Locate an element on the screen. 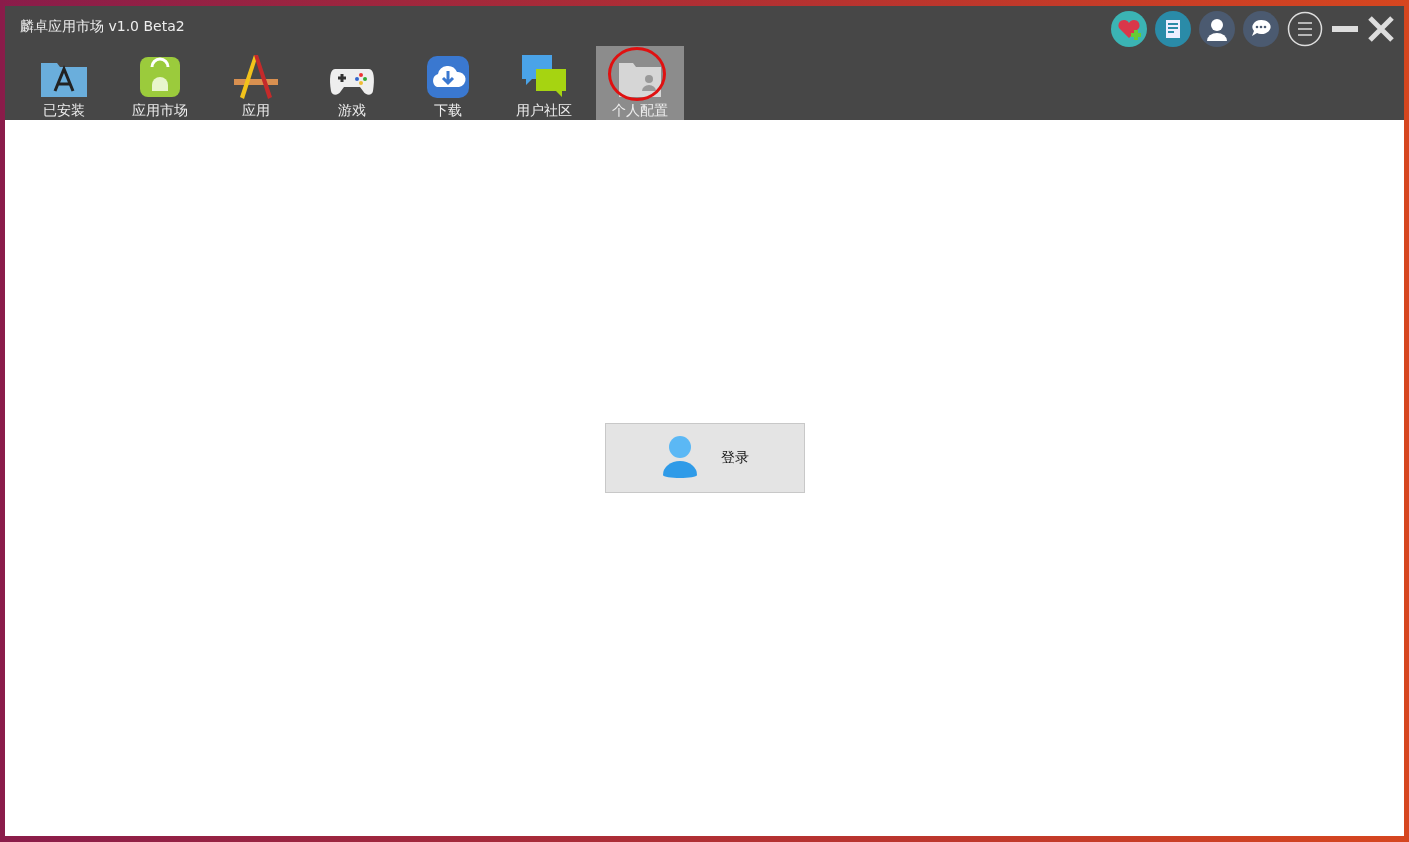 This screenshot has height=842, width=1409. login-button: 登录 is located at coordinates (704, 458).